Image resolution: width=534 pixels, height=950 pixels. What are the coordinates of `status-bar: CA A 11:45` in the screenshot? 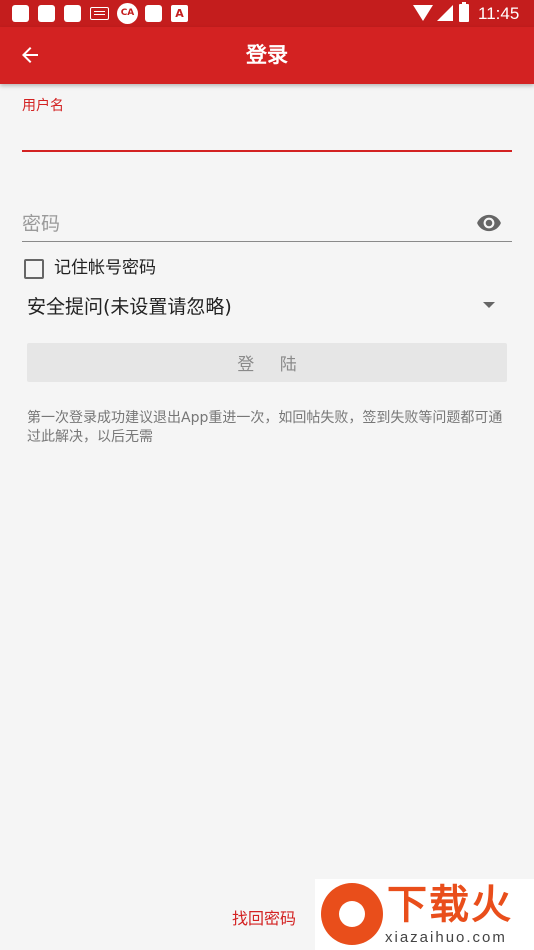 It's located at (267, 13).